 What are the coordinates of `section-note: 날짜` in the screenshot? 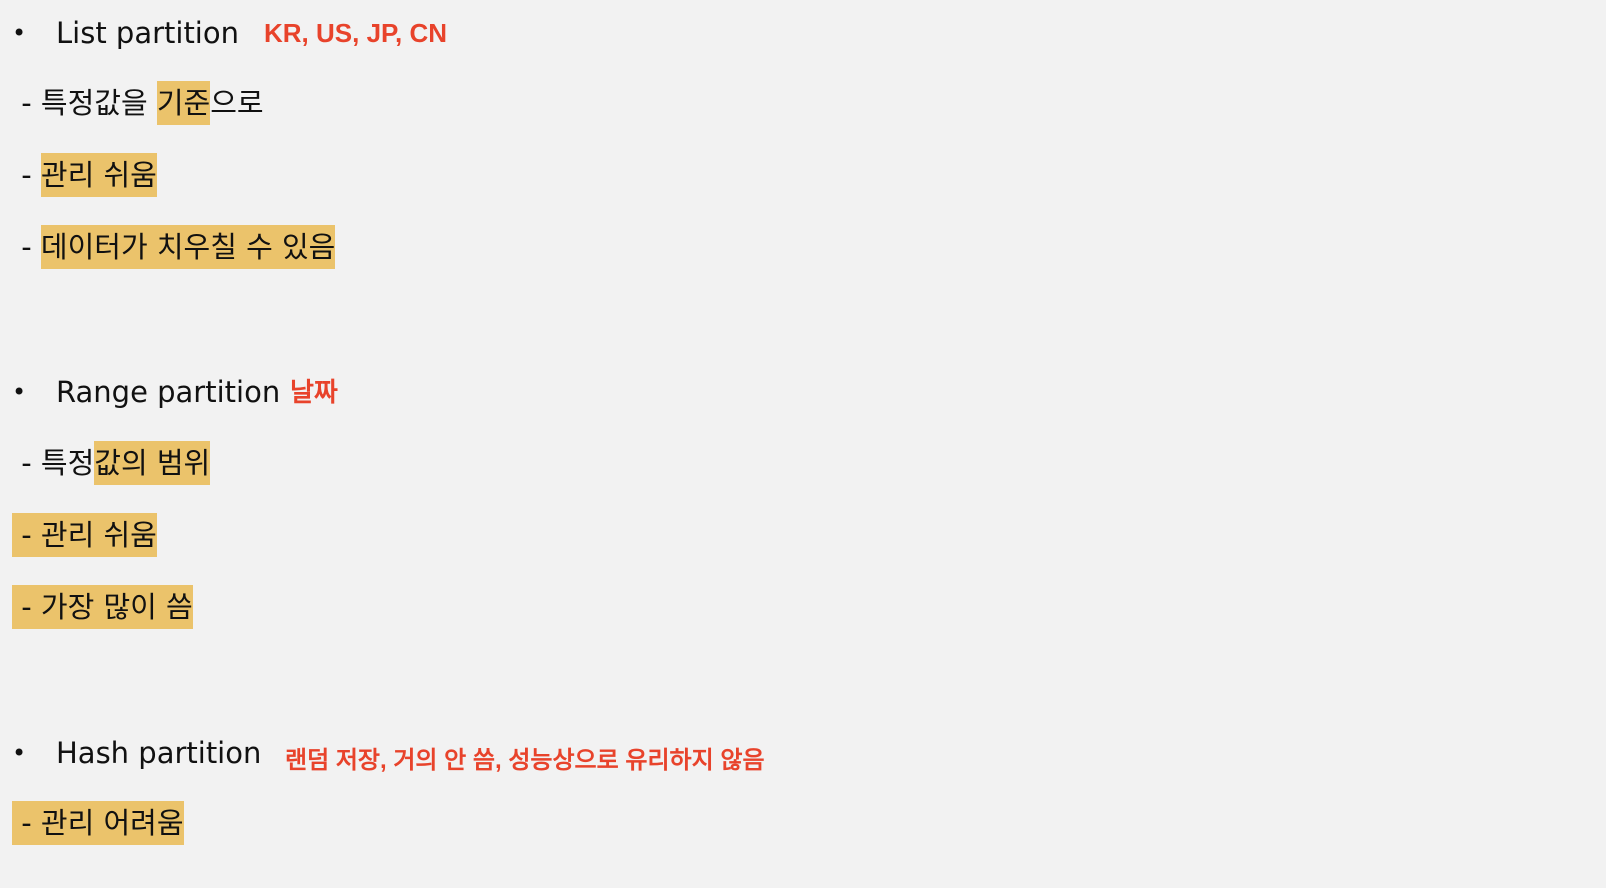 It's located at (314, 392).